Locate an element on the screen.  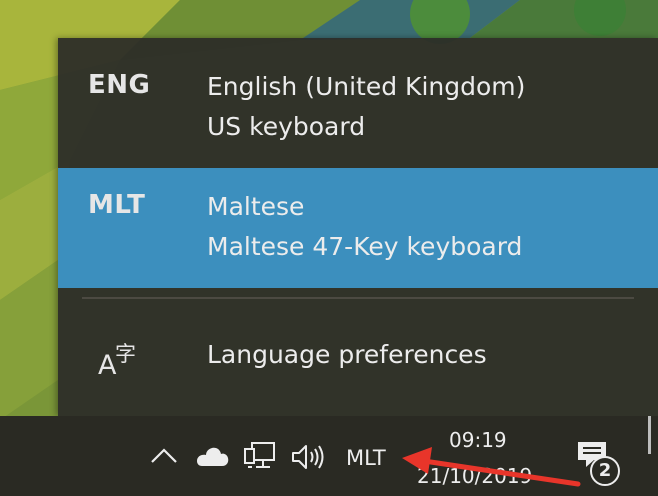
language-preferences-icon: A 字 is located at coordinates (117, 361).